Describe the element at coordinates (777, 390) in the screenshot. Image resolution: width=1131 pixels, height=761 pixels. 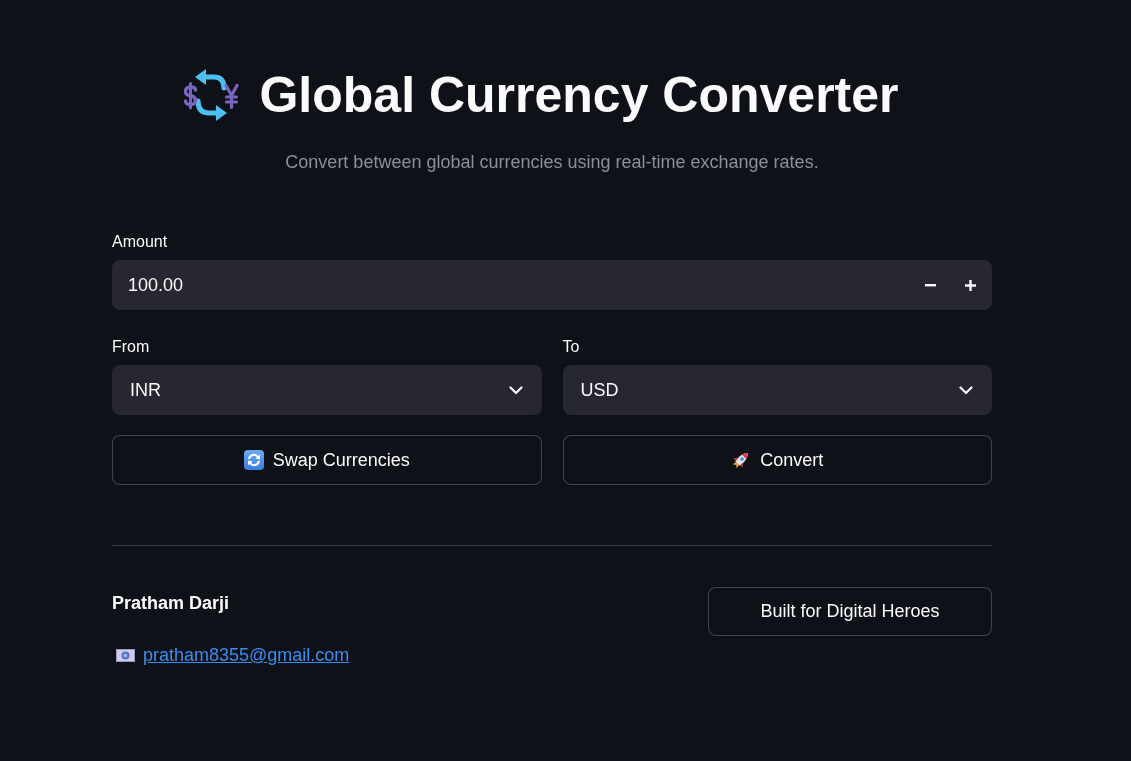
I see `currency-select: USD` at that location.